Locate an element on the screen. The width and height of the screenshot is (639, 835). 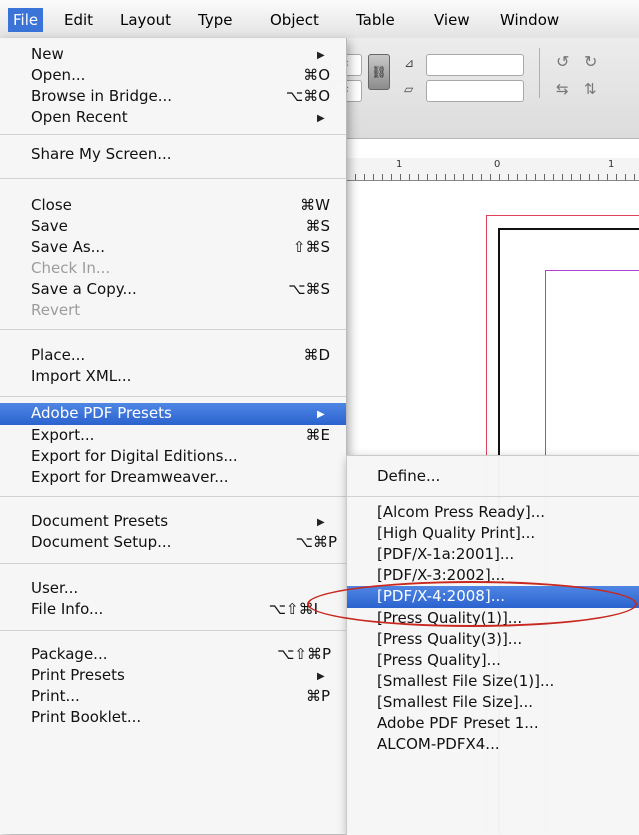
rotate-ccw-icon: ↺ is located at coordinates (562, 61).